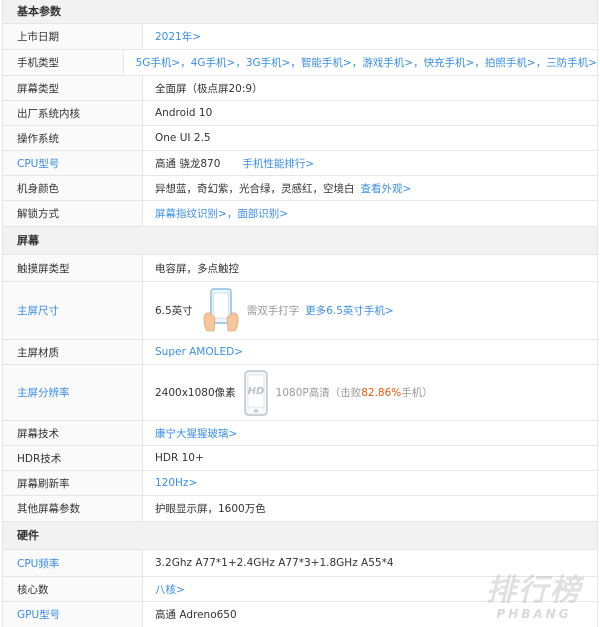 The width and height of the screenshot is (600, 627). What do you see at coordinates (326, 62) in the screenshot?
I see `phone-type-link-smart: 智能手机>` at bounding box center [326, 62].